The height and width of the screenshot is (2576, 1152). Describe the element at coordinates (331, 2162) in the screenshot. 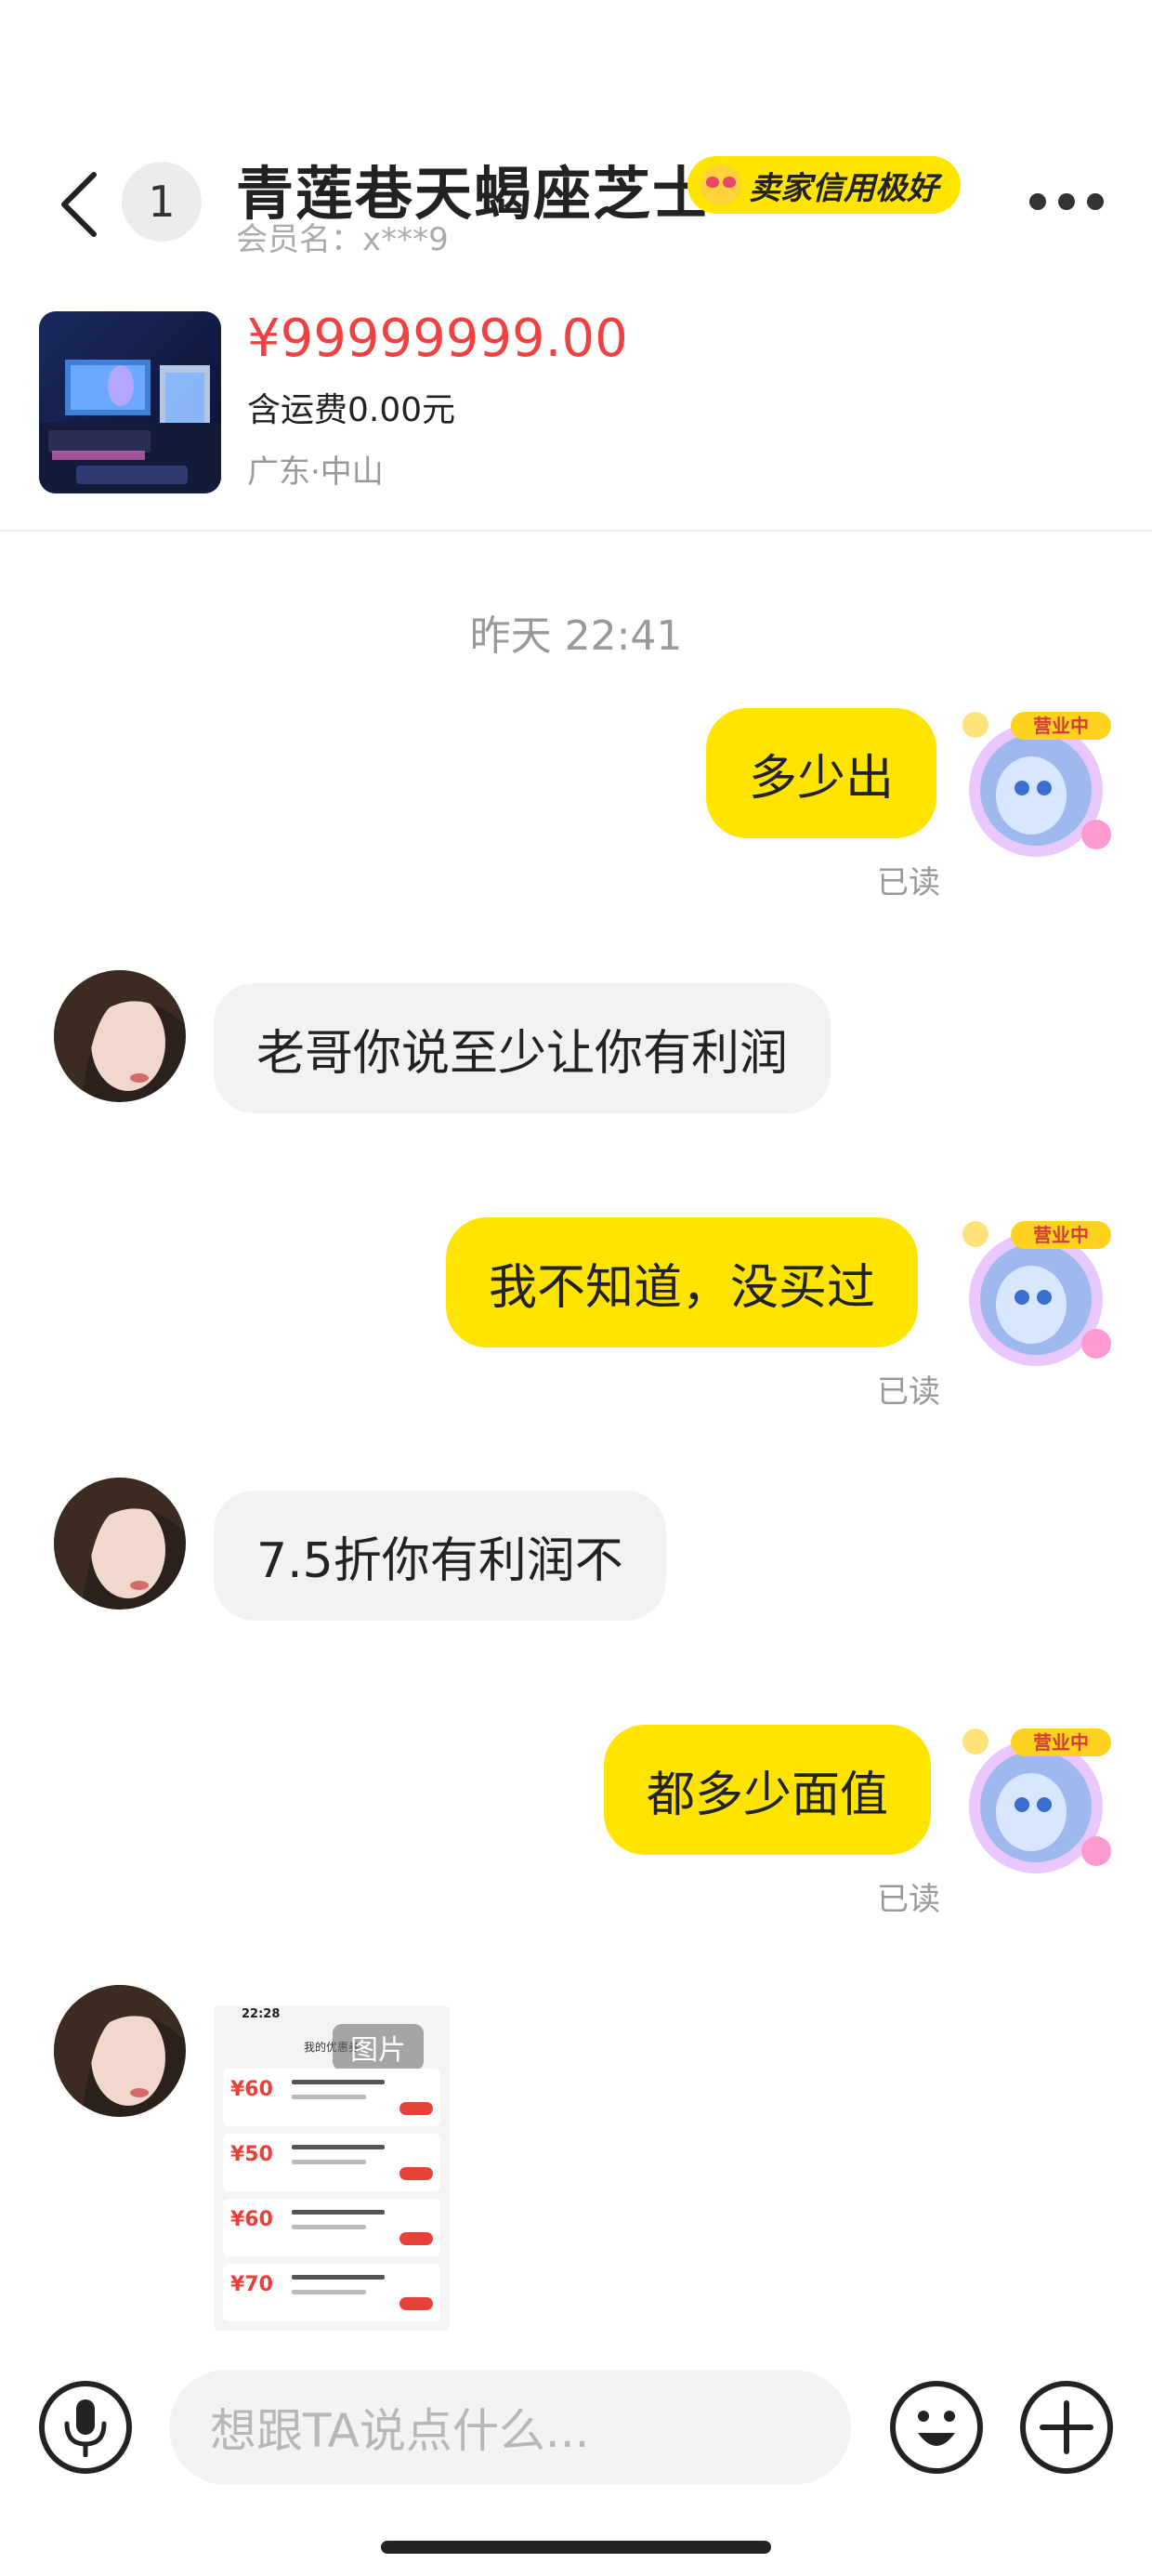

I see `coupon-preview: ¥50` at that location.